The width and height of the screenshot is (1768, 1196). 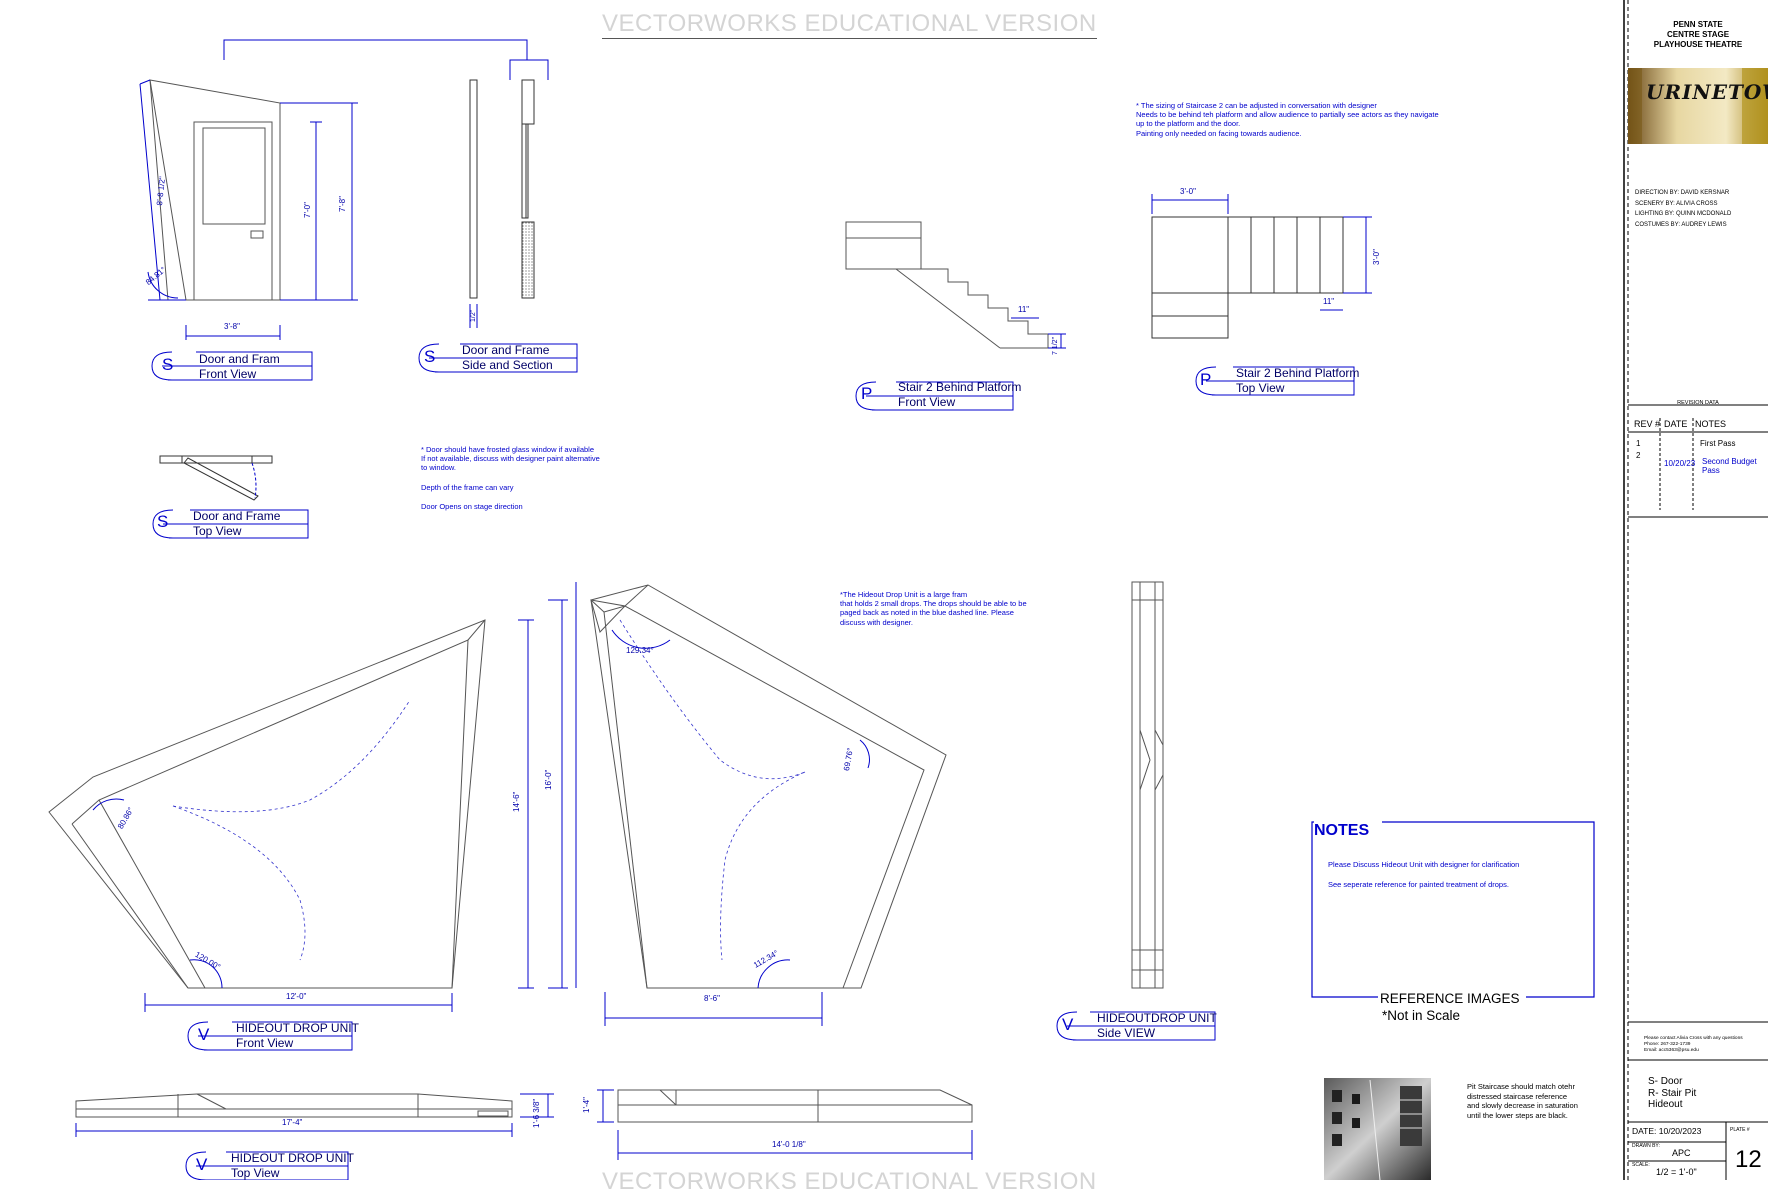 What do you see at coordinates (1676, 424) in the screenshot?
I see `rev-header-date: DATE` at bounding box center [1676, 424].